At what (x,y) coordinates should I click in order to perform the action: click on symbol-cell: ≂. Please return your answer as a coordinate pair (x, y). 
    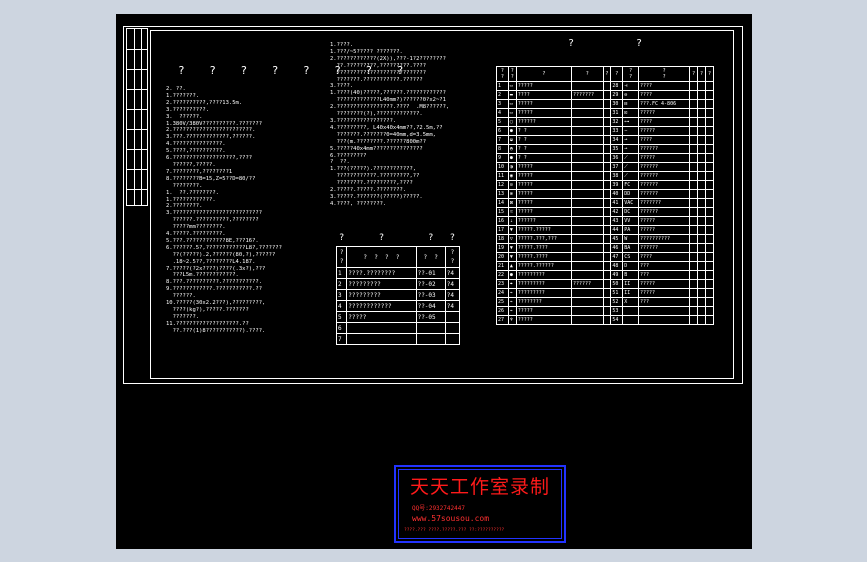
    Looking at the image, I should click on (512, 212).